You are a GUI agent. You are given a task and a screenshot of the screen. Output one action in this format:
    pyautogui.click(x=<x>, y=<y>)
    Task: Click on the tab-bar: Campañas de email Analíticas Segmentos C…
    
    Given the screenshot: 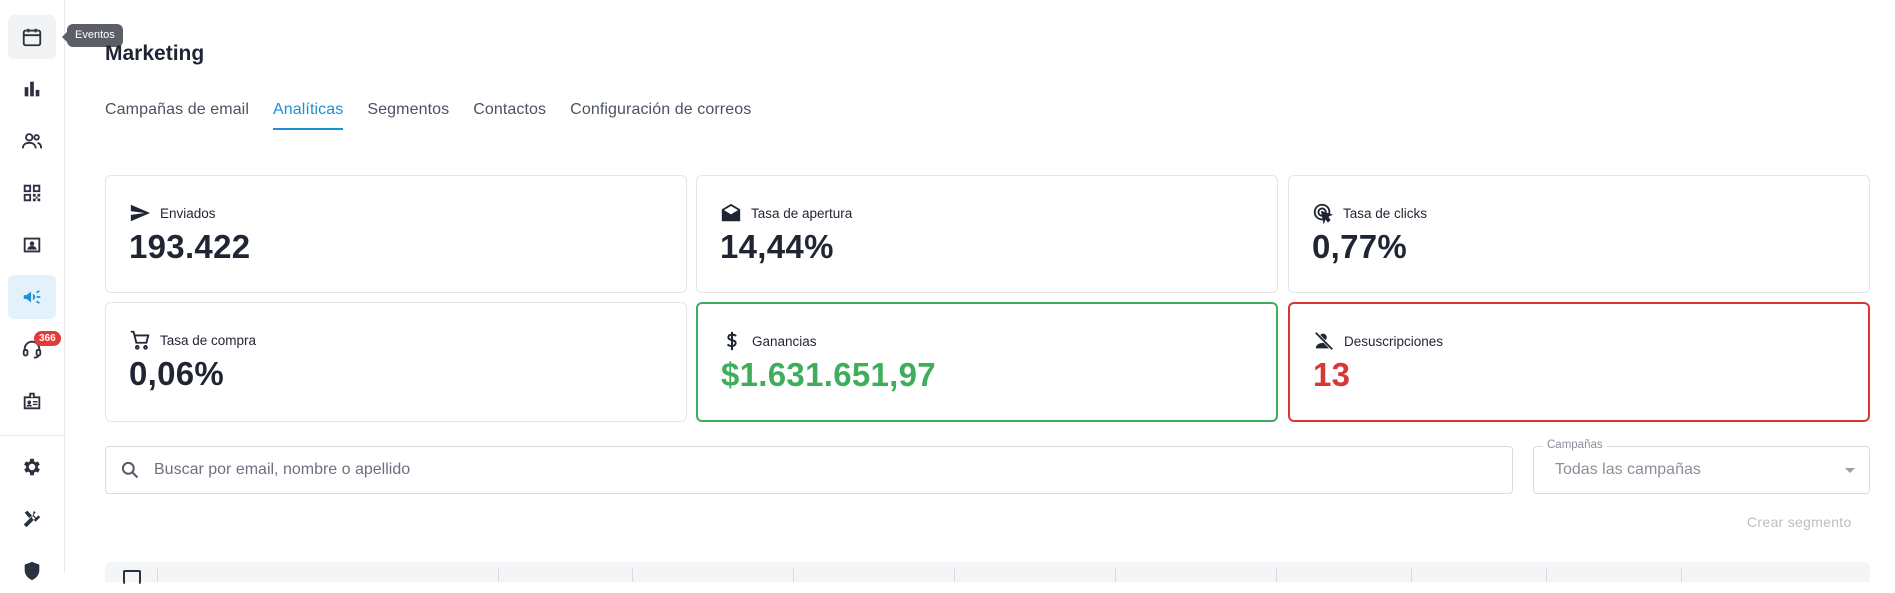 What is the action you would take?
    pyautogui.click(x=428, y=115)
    